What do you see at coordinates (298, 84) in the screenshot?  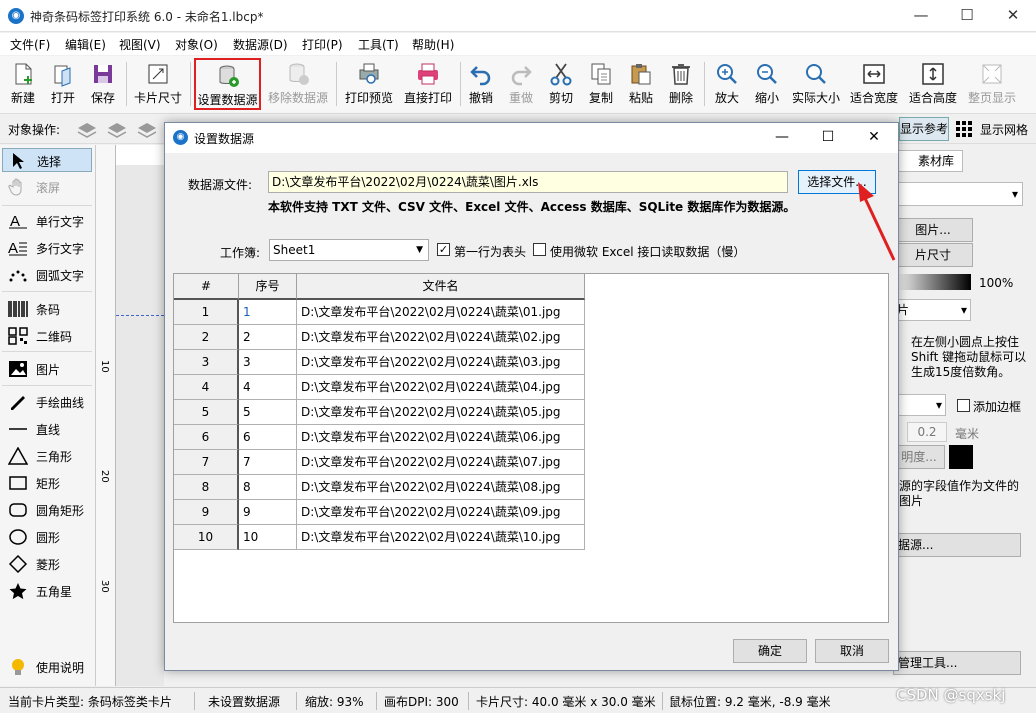 I see `remove-datasource-button: 移除数据源` at bounding box center [298, 84].